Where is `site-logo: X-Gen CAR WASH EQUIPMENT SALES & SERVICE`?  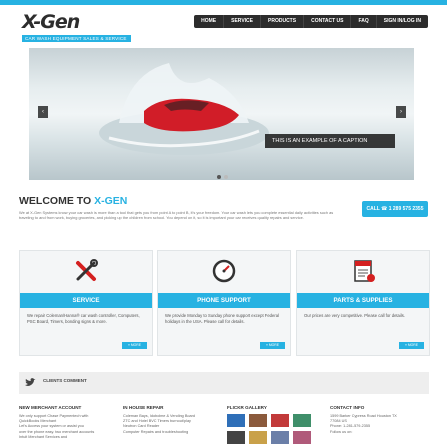
site-logo: X-Gen CAR WASH EQUIPMENT SALES & SERVICE is located at coordinates (76, 26).